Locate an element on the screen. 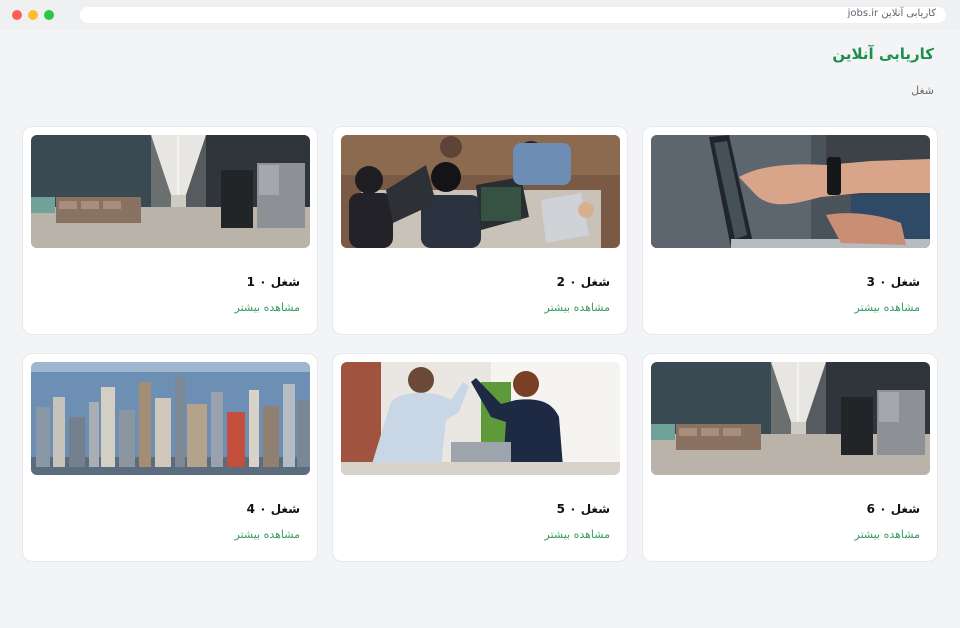 The image size is (960, 628). job-card-title: شغل ۰ 4 is located at coordinates (273, 509).